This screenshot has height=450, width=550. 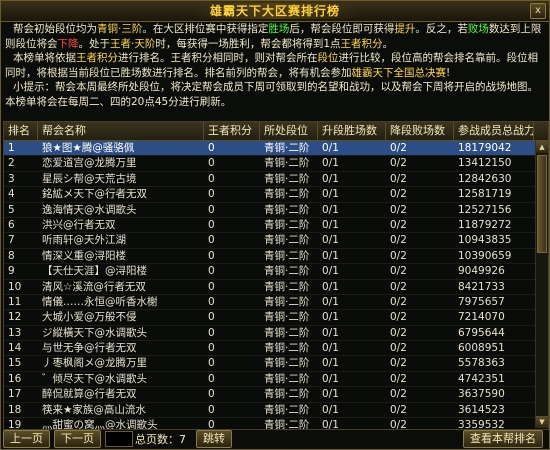 What do you see at coordinates (44, 58) in the screenshot?
I see `rules-text-segment: 本榜单将依据` at bounding box center [44, 58].